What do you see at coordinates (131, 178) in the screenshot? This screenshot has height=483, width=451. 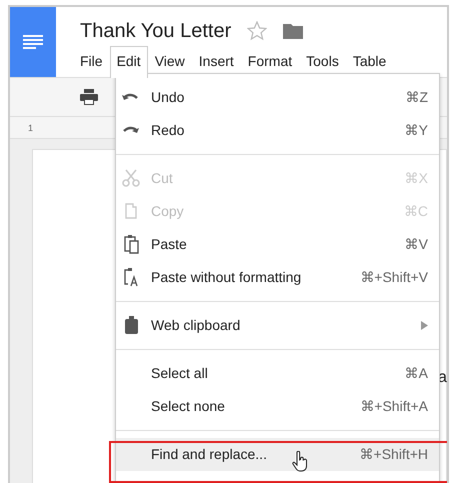 I see `scissors-icon` at bounding box center [131, 178].